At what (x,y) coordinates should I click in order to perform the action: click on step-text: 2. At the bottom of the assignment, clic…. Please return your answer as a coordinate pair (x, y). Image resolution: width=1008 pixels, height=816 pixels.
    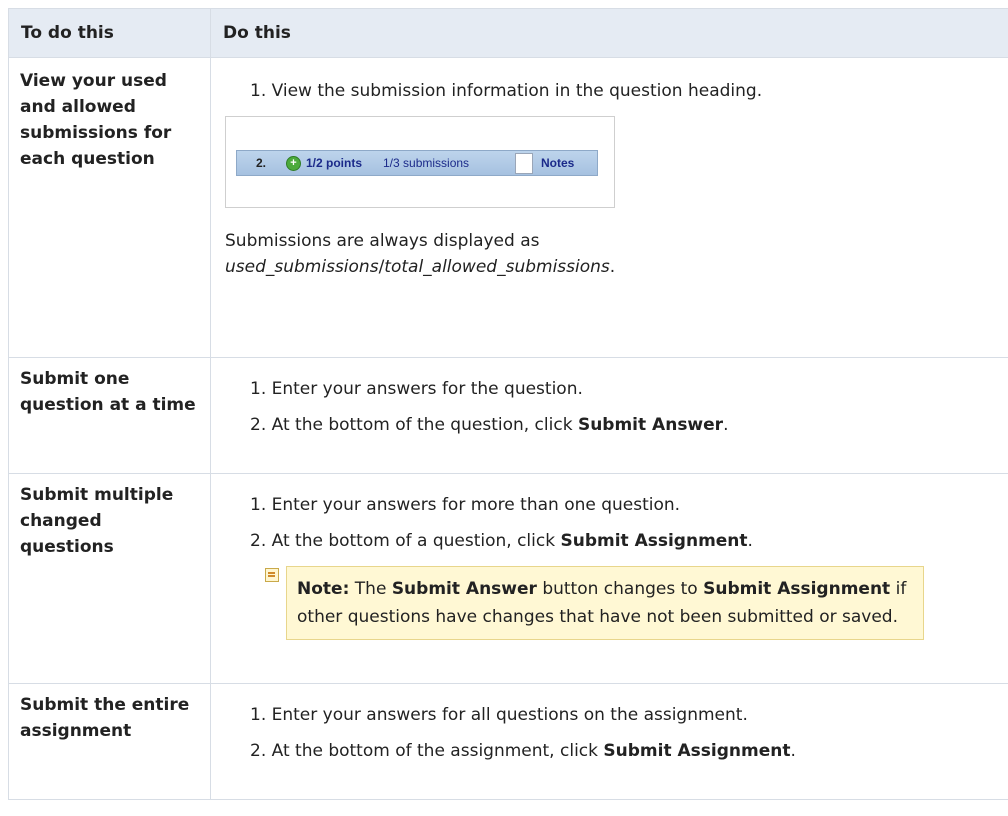
    Looking at the image, I should click on (427, 751).